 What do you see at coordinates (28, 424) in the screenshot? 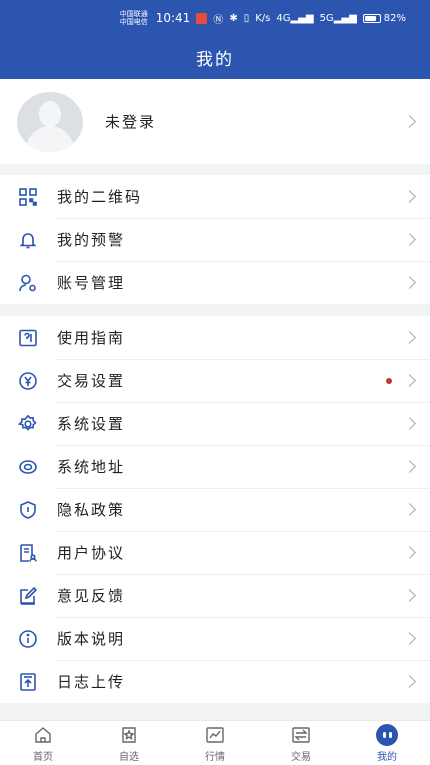
I see `gear-icon` at bounding box center [28, 424].